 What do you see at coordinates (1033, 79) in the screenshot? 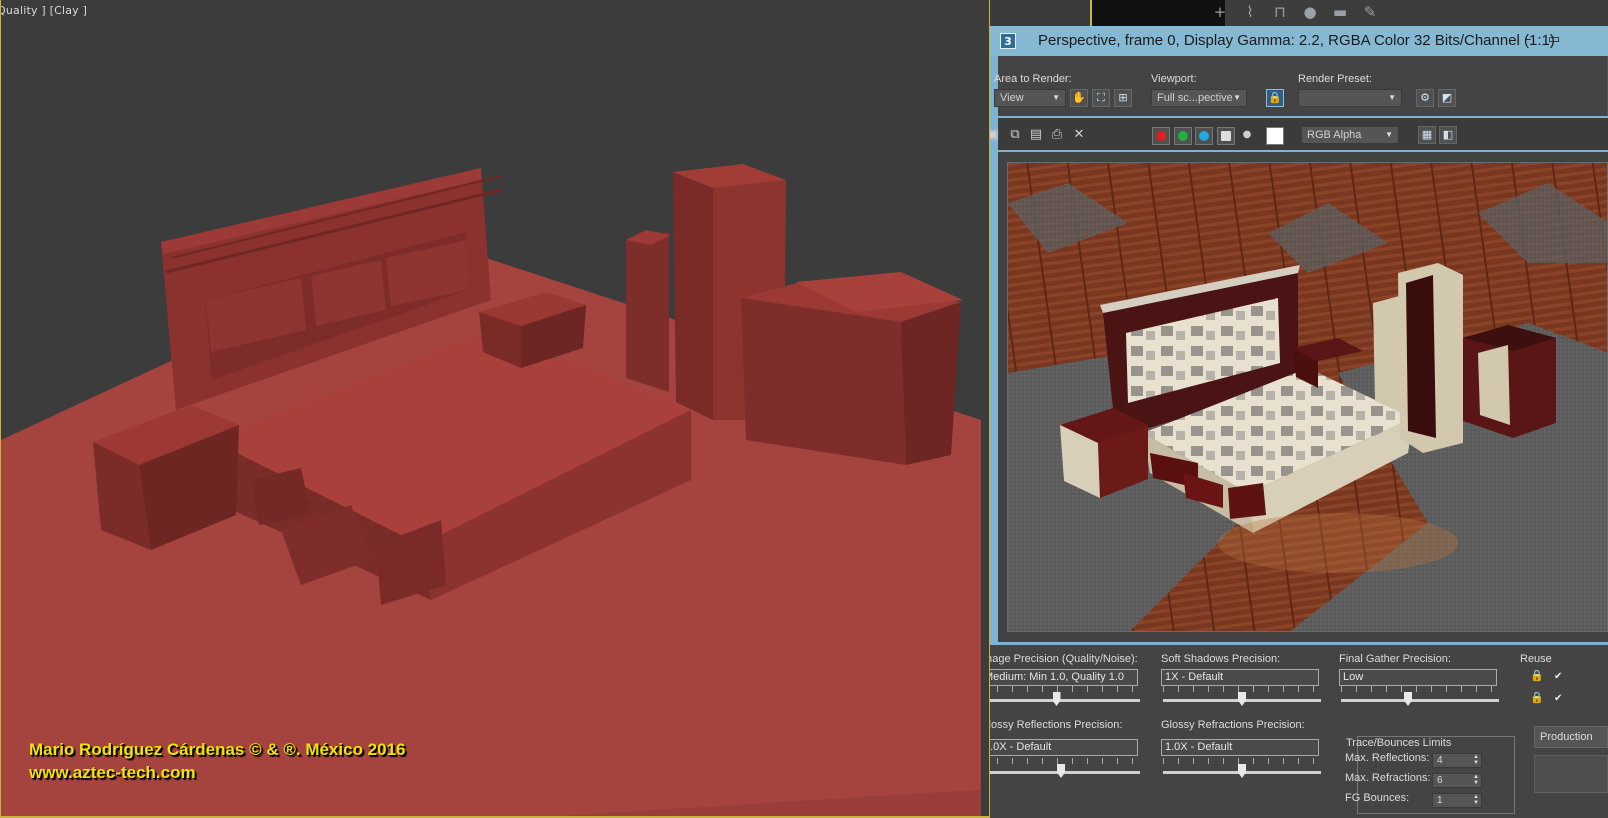
I see `area-to-render-label: Area to Render:` at bounding box center [1033, 79].